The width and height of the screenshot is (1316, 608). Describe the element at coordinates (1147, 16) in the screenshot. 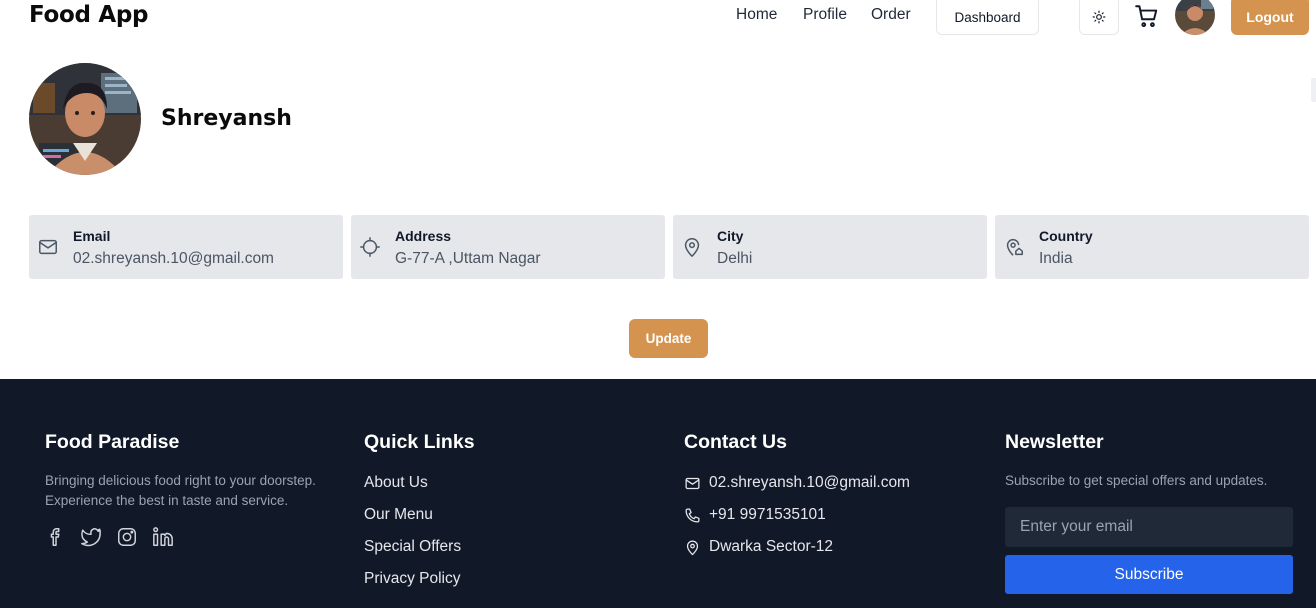

I see `cart-icon` at that location.